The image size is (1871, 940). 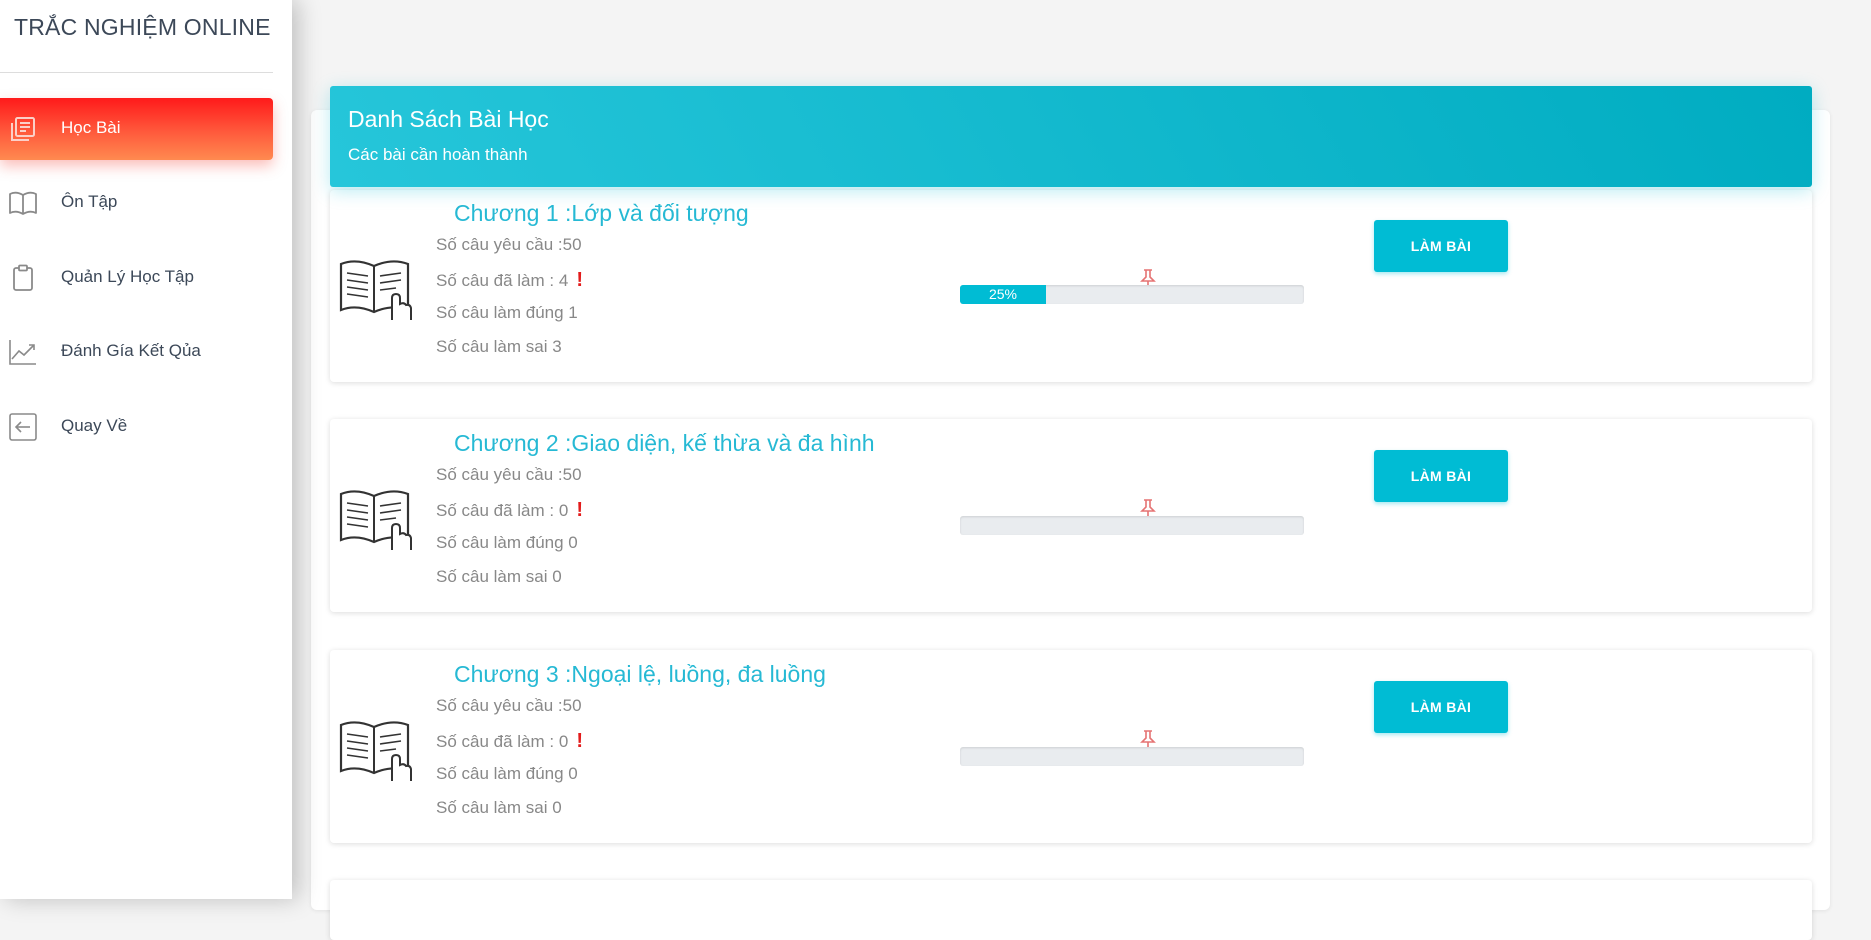 I want to click on clipboard-icon, so click(x=23, y=277).